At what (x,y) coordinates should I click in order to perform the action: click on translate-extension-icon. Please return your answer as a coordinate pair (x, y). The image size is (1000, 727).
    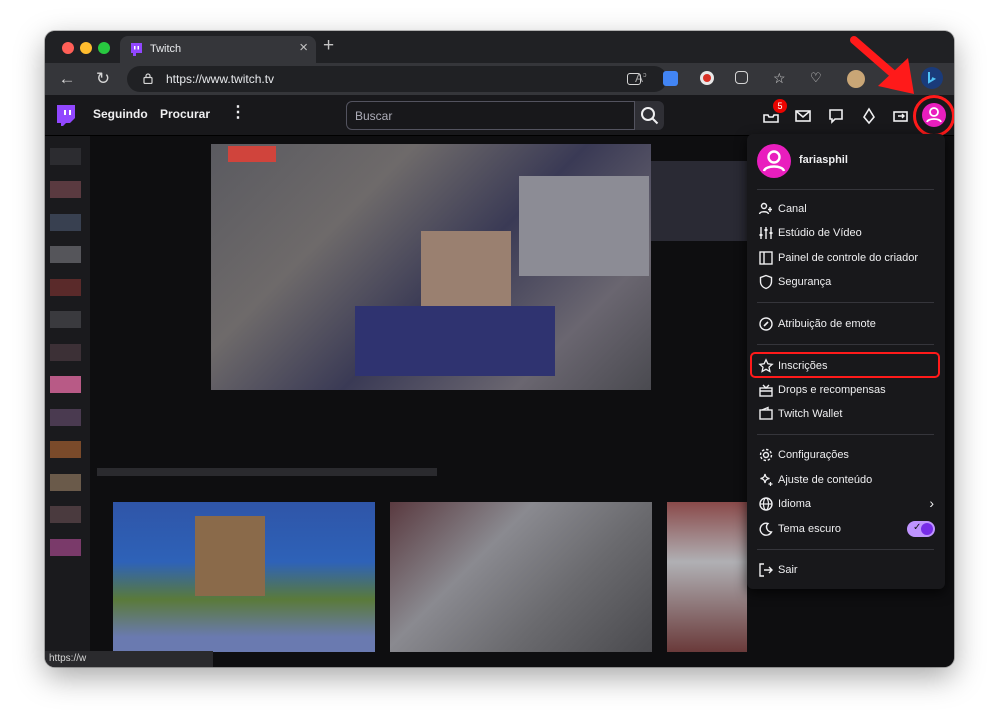
    Looking at the image, I should click on (670, 78).